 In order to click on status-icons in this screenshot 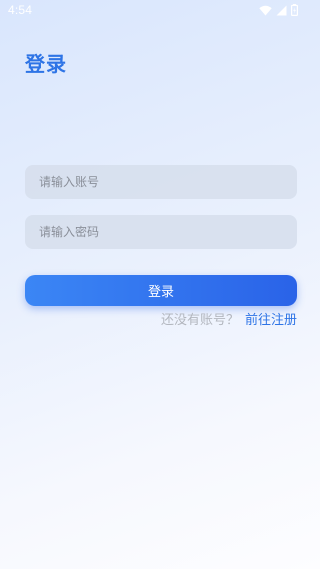, I will do `click(278, 10)`.